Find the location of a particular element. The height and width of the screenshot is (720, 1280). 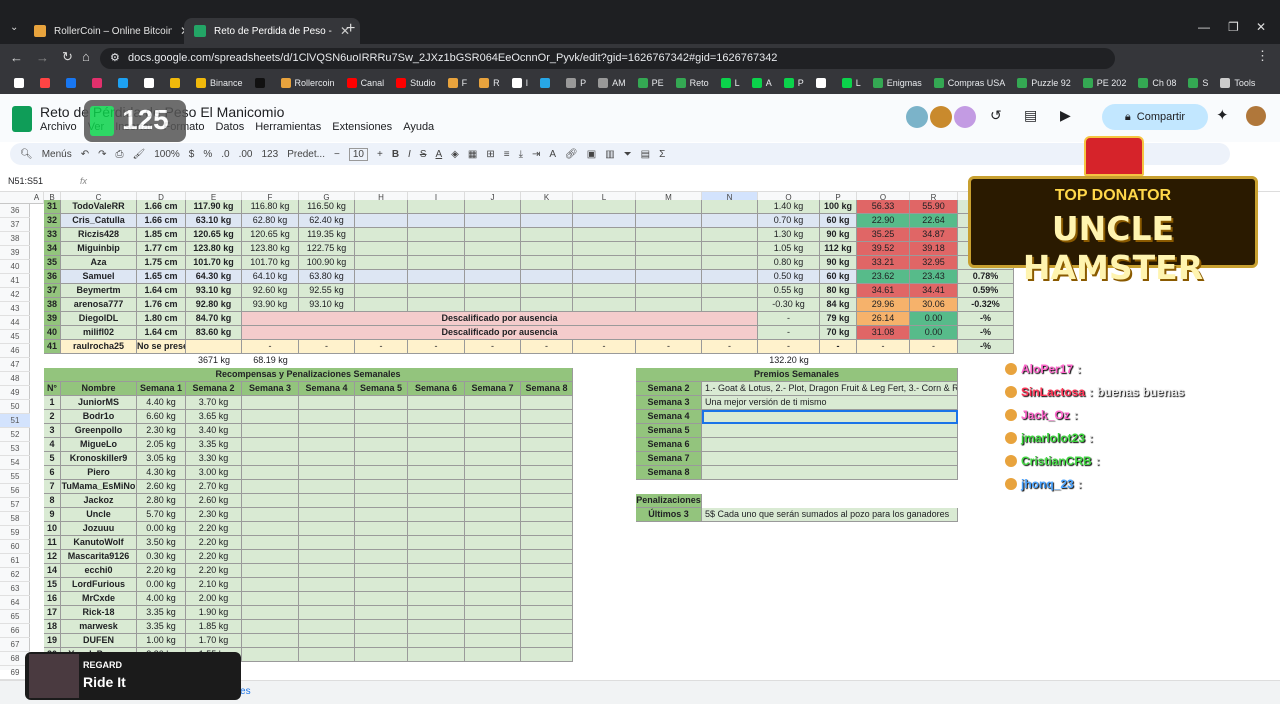

bmi-start: 23.62 is located at coordinates (883, 277).